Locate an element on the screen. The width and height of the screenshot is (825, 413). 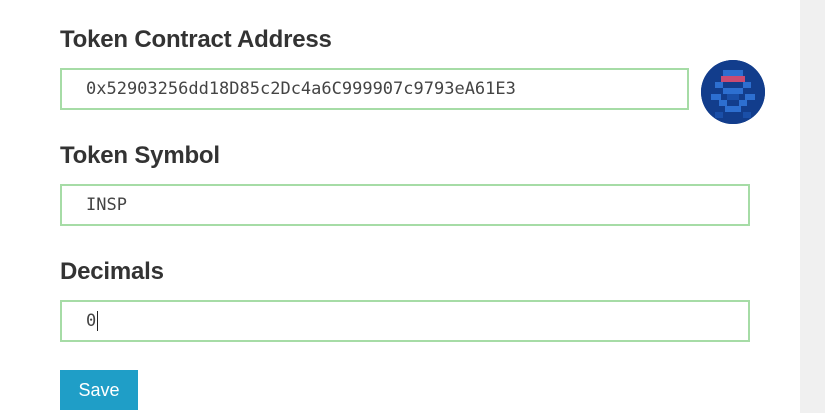
token-symbol-label: Token Symbol is located at coordinates (140, 155).